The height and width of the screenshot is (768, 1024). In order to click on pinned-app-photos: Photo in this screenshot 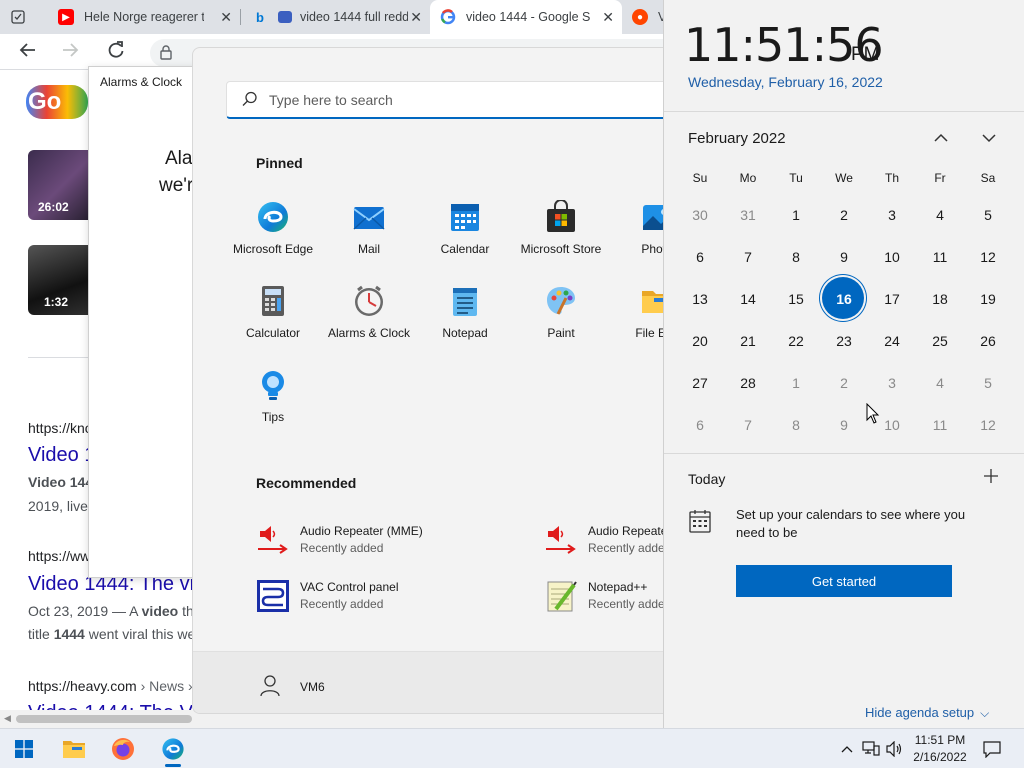, I will do `click(636, 240)`.